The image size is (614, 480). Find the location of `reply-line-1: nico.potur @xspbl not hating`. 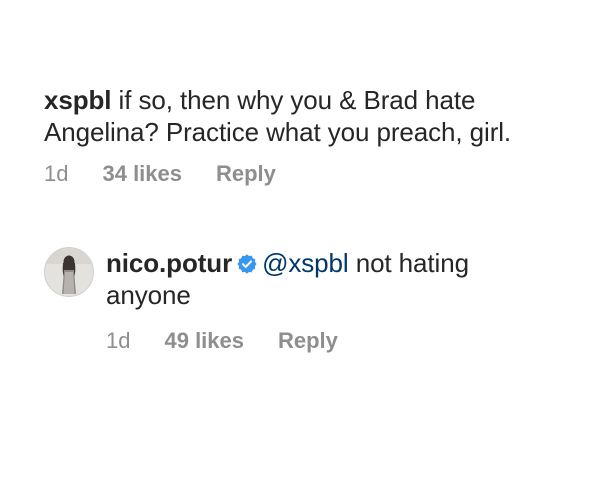

reply-line-1: nico.potur @xspbl not hating is located at coordinates (287, 263).